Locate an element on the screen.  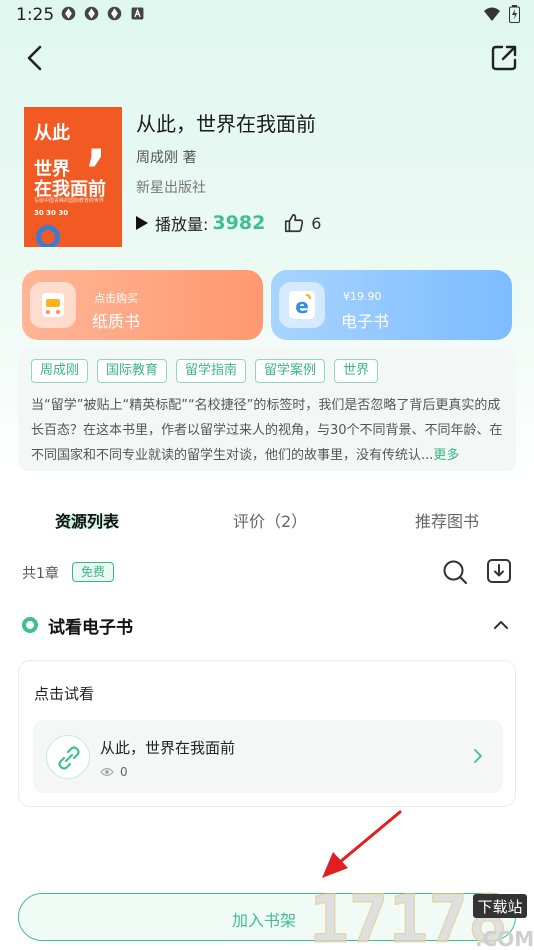
play-count: 3982 is located at coordinates (239, 223).